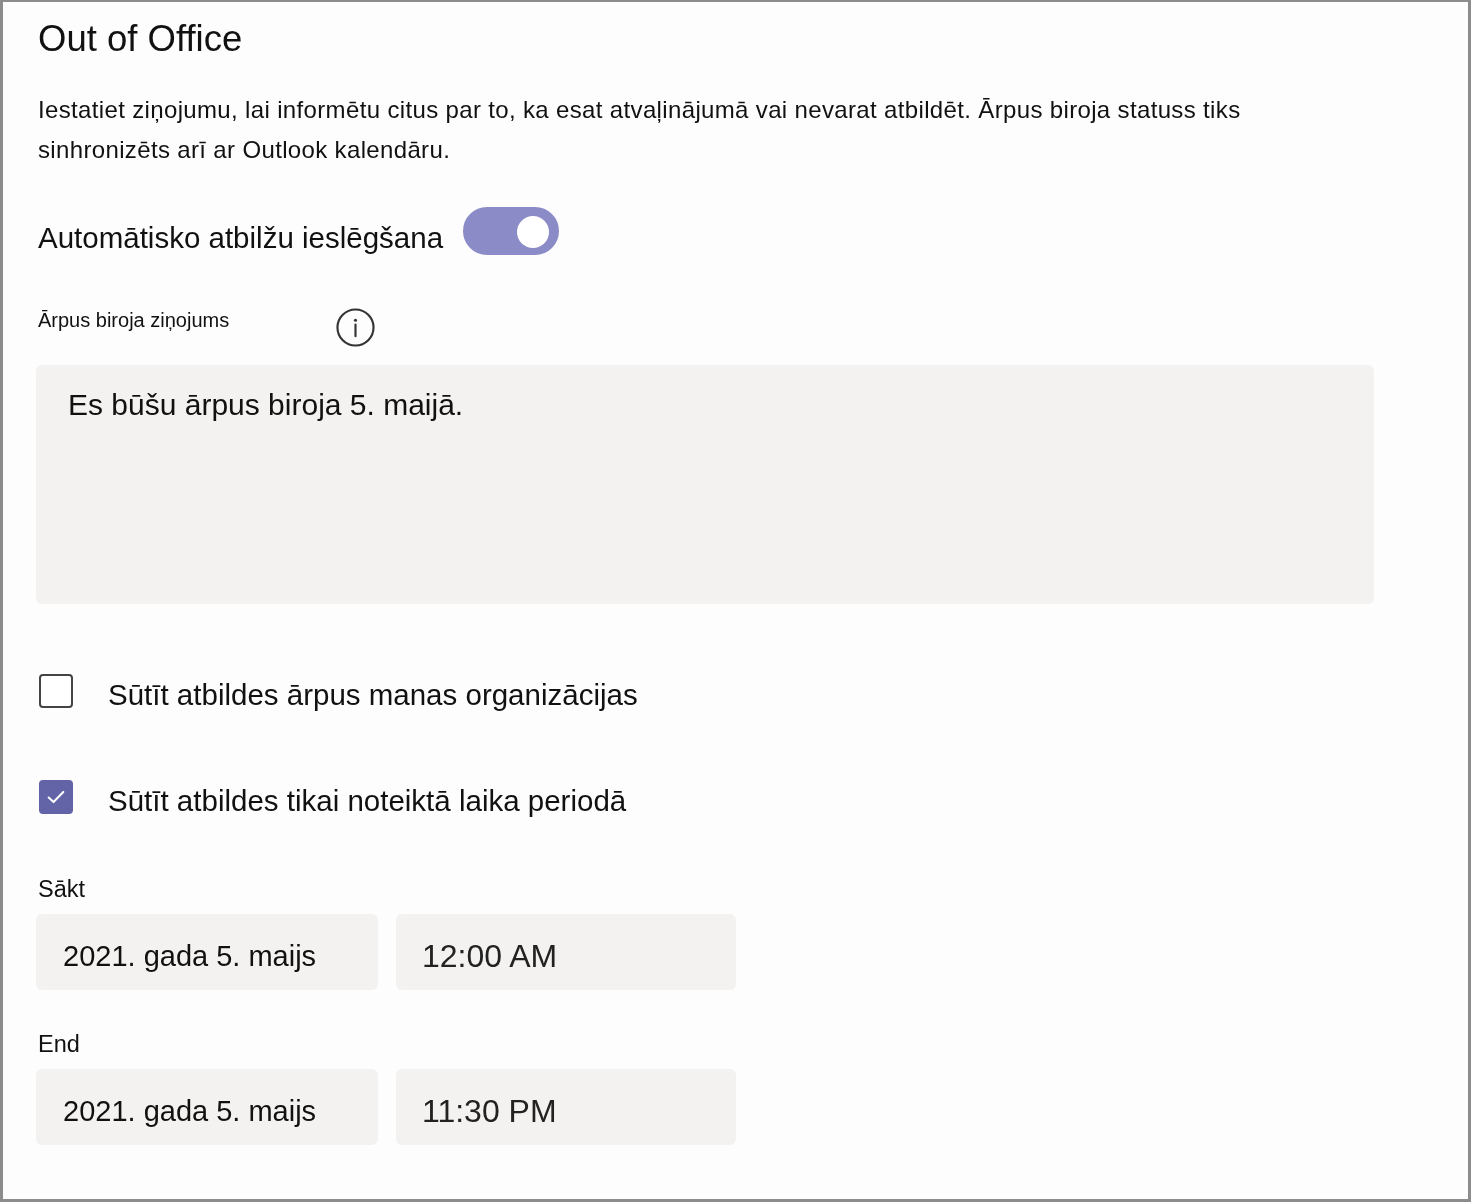  Describe the element at coordinates (140, 39) in the screenshot. I see `page-title: Out of Office` at that location.